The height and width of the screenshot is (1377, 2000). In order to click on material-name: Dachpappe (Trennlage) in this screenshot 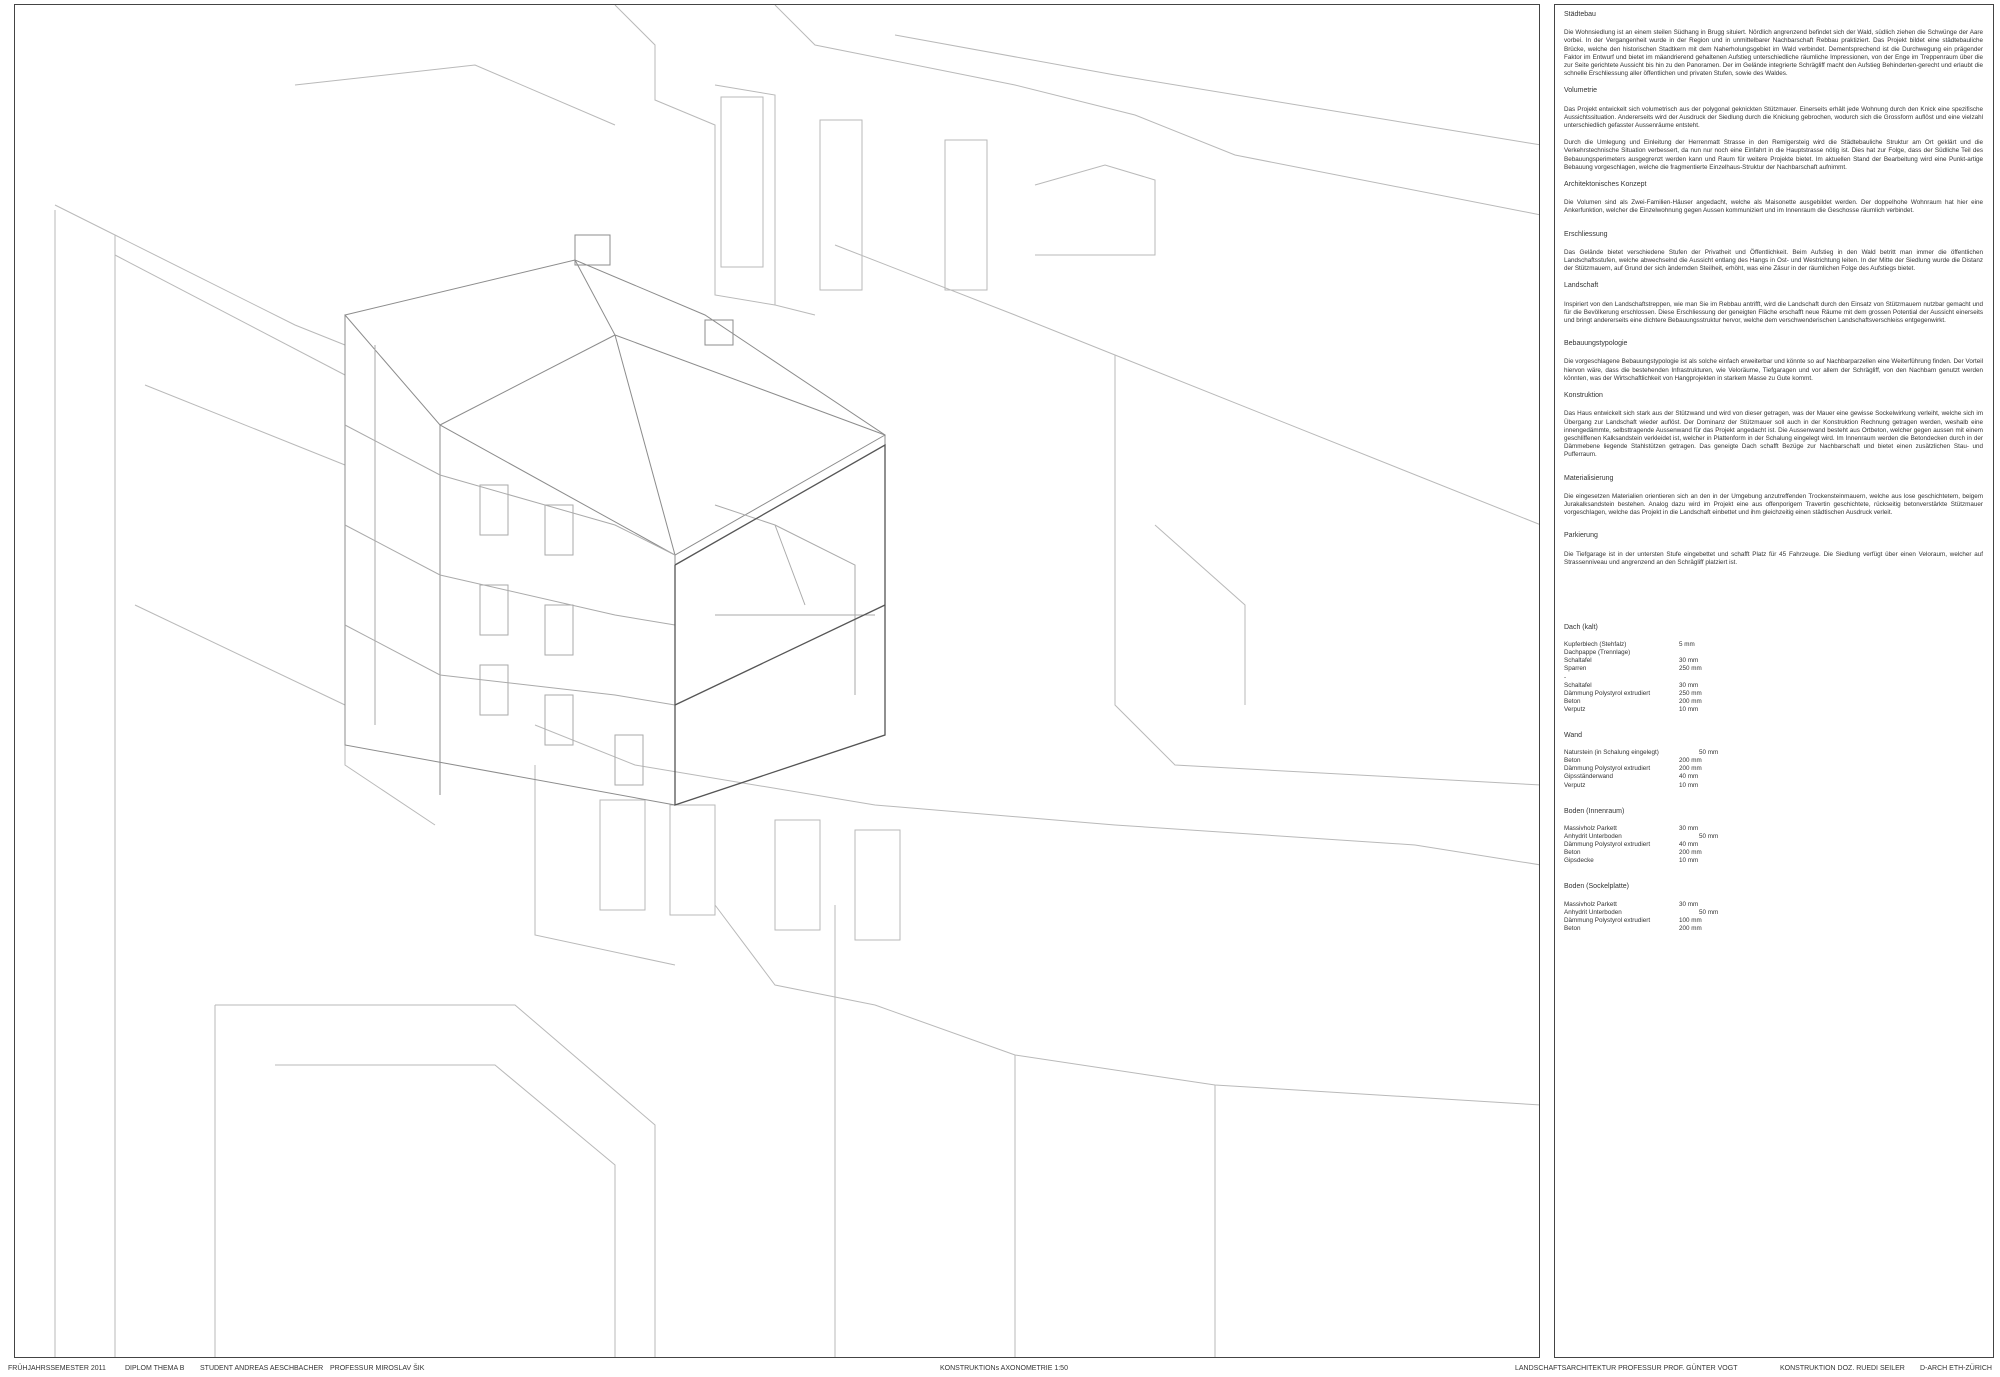, I will do `click(1597, 653)`.